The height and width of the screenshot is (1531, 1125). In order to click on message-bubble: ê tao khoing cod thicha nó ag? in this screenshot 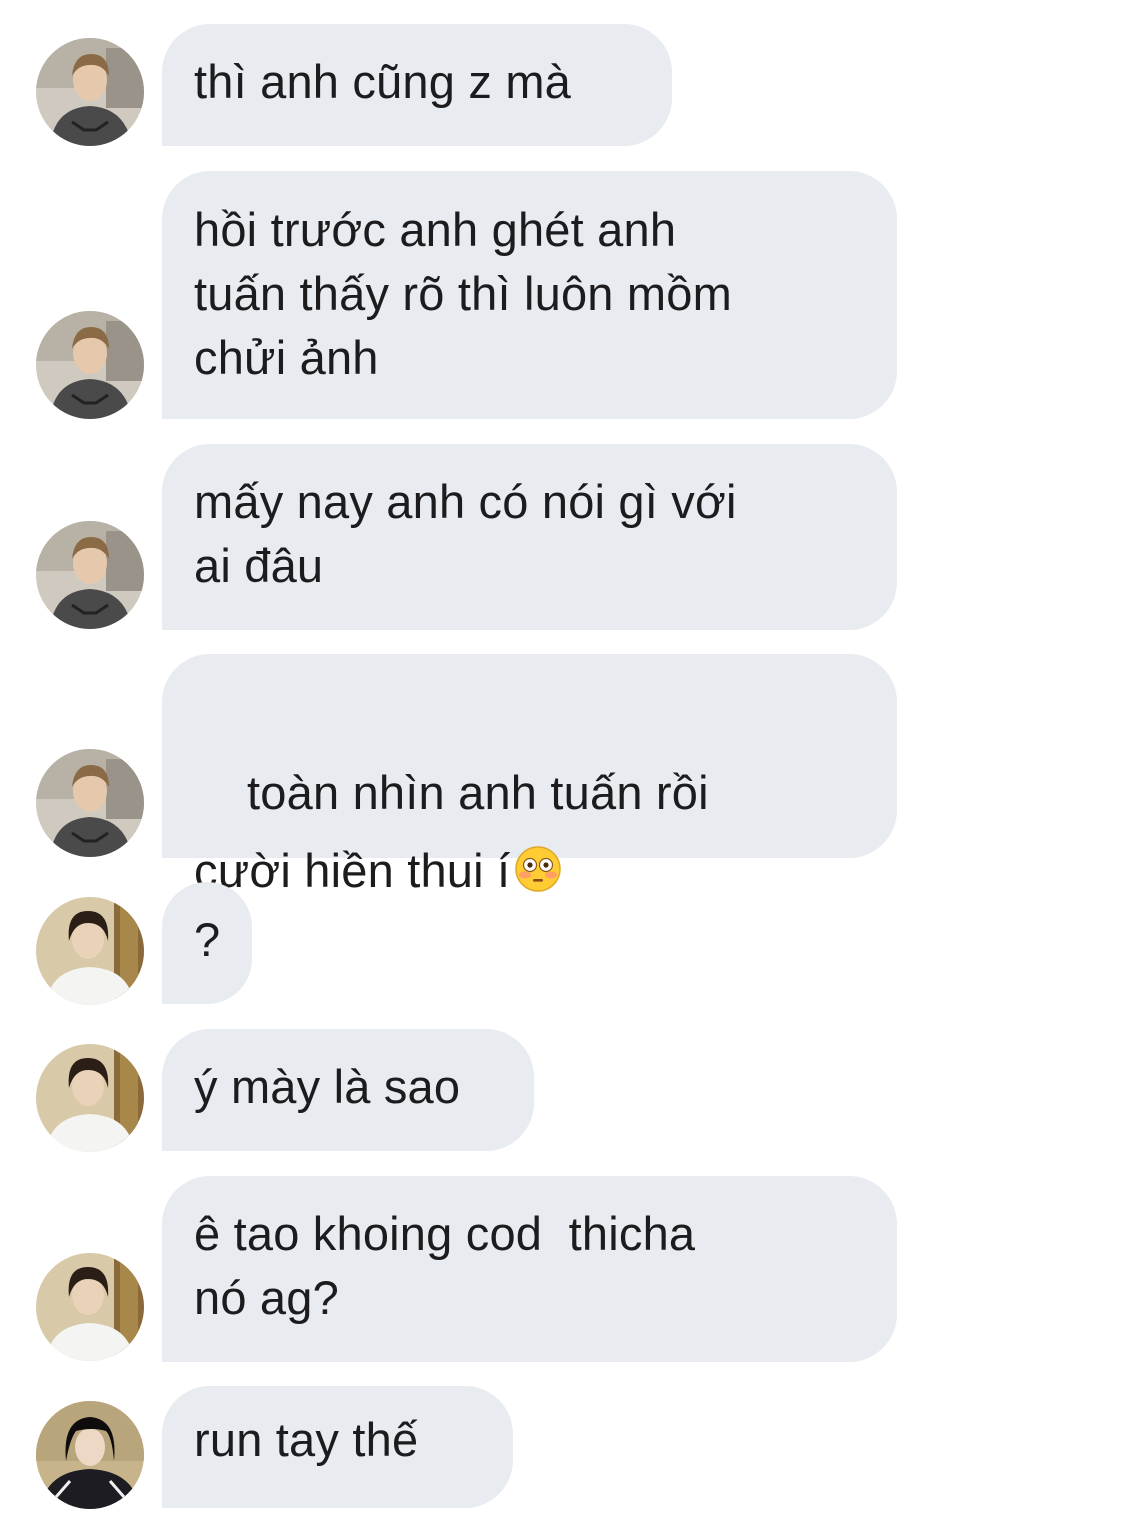, I will do `click(529, 1269)`.